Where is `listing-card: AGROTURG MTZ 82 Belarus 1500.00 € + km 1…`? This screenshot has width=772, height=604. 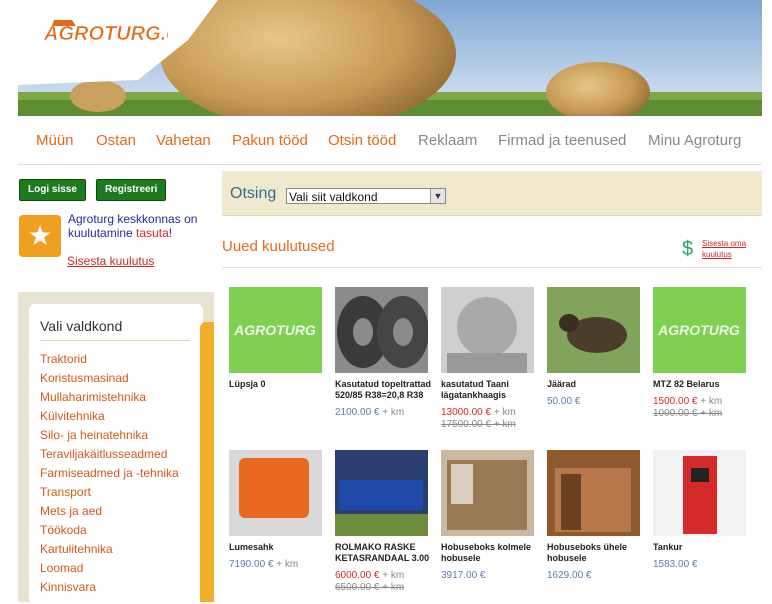 listing-card: AGROTURG MTZ 82 Belarus 1500.00 € + km 1… is located at coordinates (701, 353).